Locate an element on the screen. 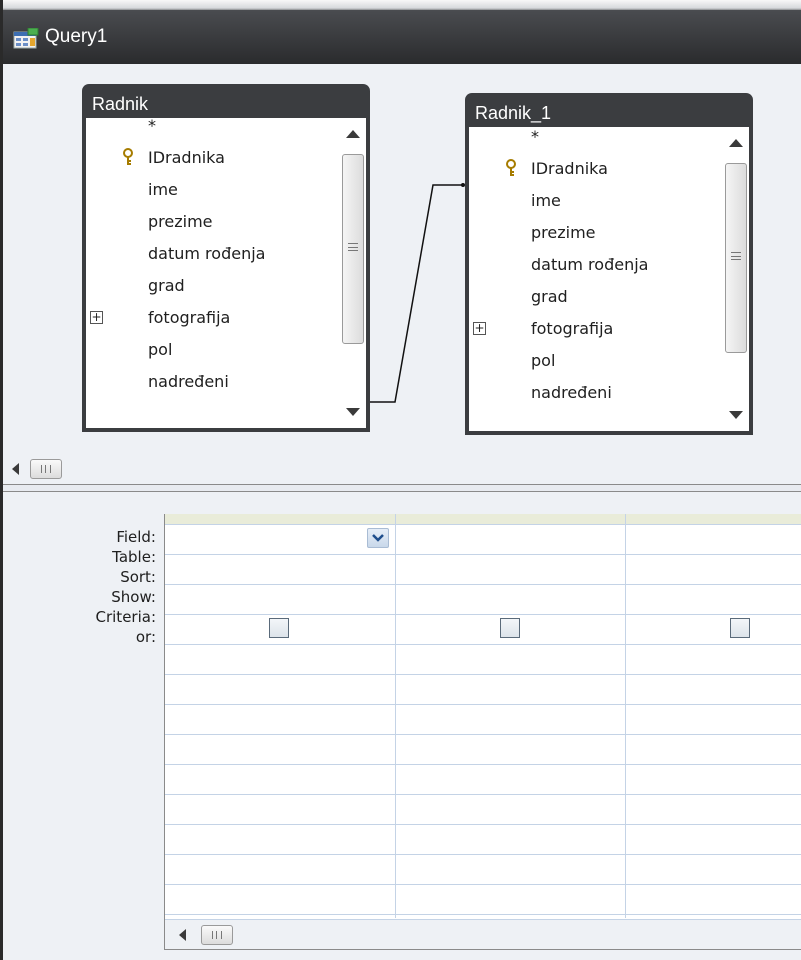  diagram-horizontal-scrollbar is located at coordinates (404, 469).